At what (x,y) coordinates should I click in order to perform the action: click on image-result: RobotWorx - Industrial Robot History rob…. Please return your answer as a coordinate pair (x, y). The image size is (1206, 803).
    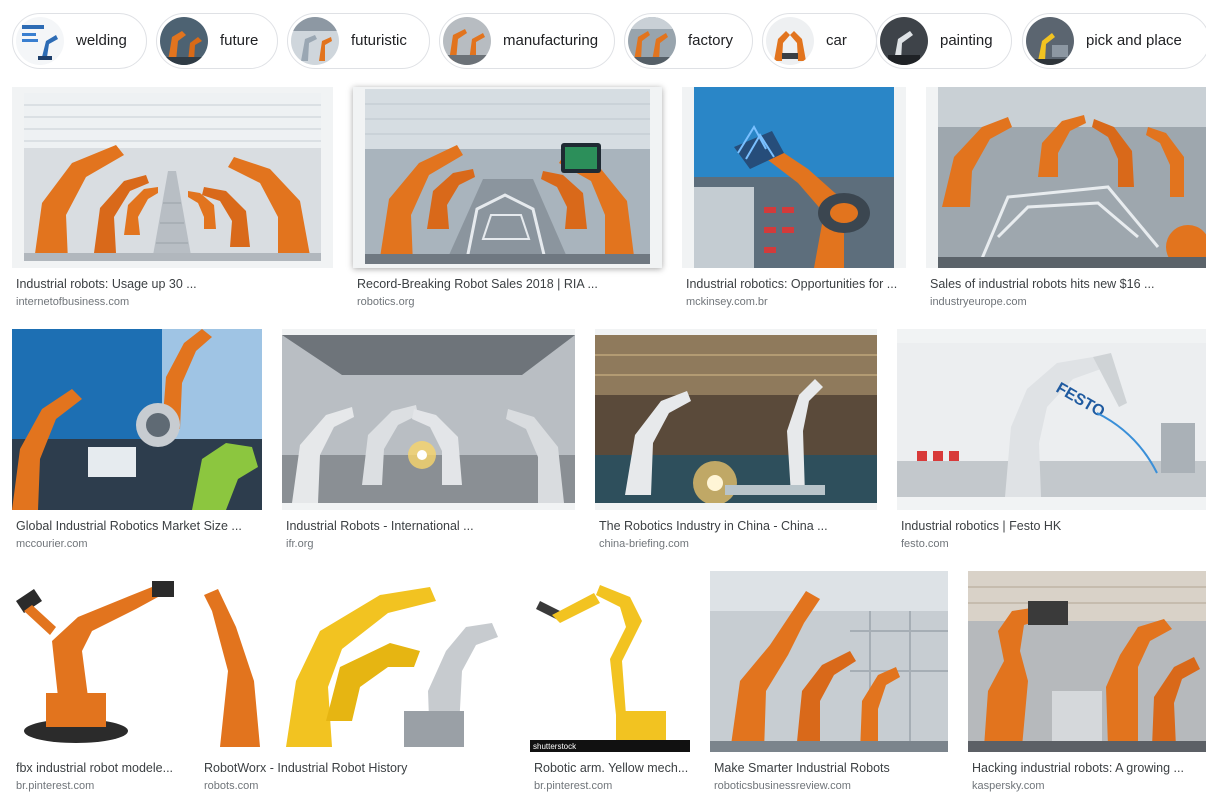
    Looking at the image, I should click on (355, 682).